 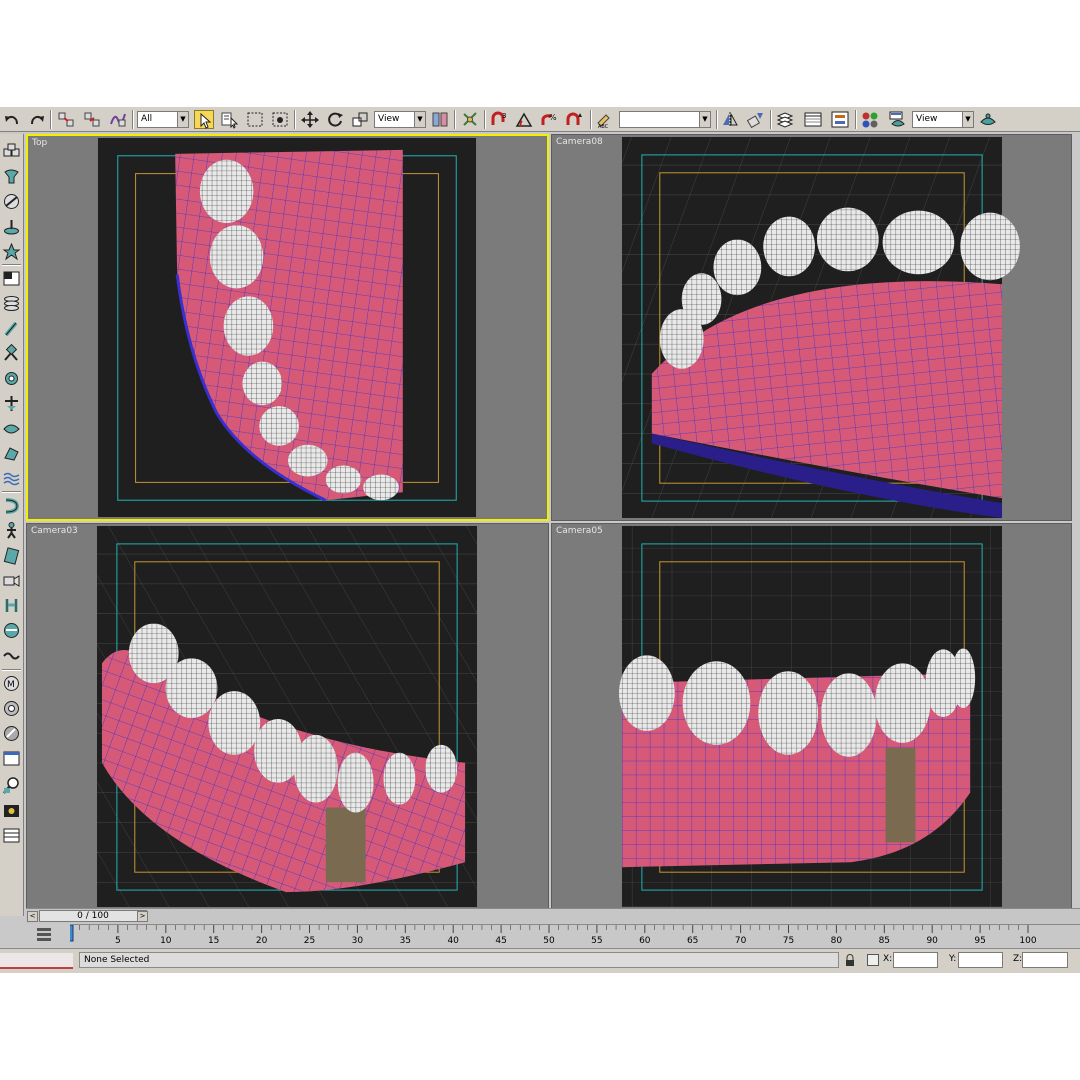 What do you see at coordinates (142, 916) in the screenshot?
I see `next-frame-button: >` at bounding box center [142, 916].